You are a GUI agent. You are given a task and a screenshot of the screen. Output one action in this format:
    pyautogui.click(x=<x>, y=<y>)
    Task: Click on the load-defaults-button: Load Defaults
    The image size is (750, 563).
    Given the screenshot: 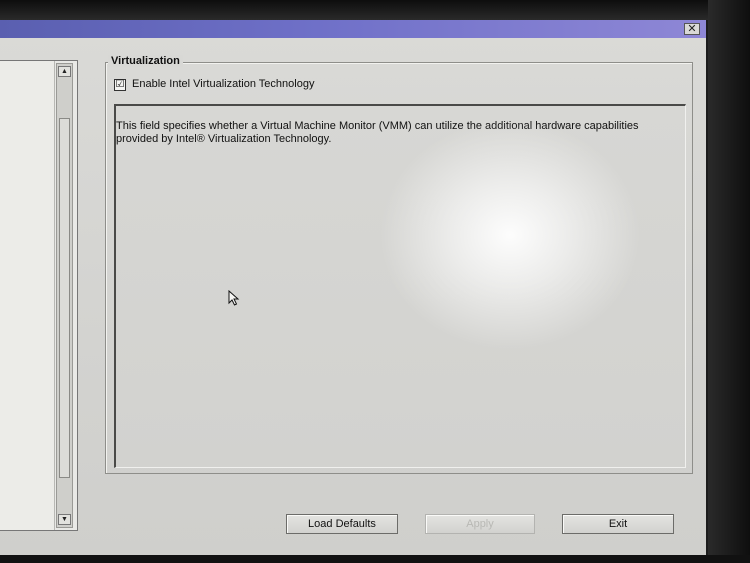 What is the action you would take?
    pyautogui.click(x=342, y=524)
    